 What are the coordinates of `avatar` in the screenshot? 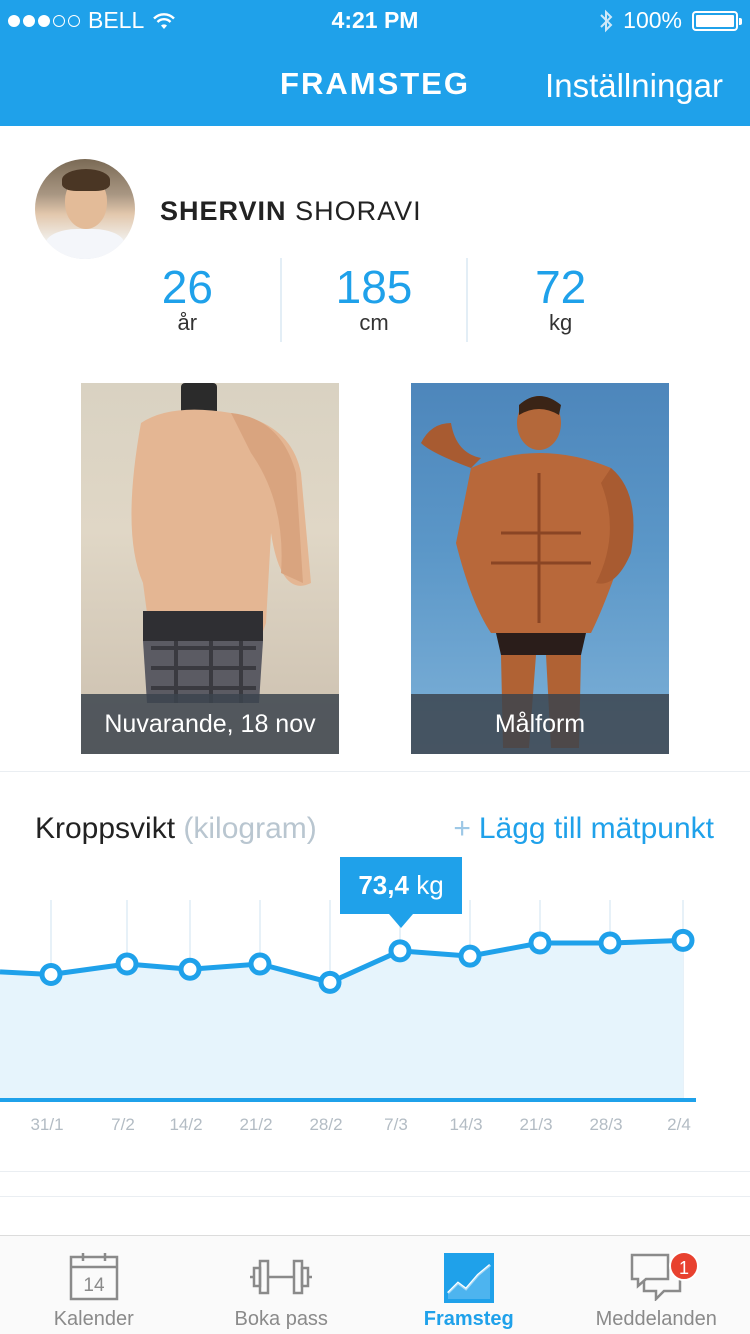 It's located at (85, 209).